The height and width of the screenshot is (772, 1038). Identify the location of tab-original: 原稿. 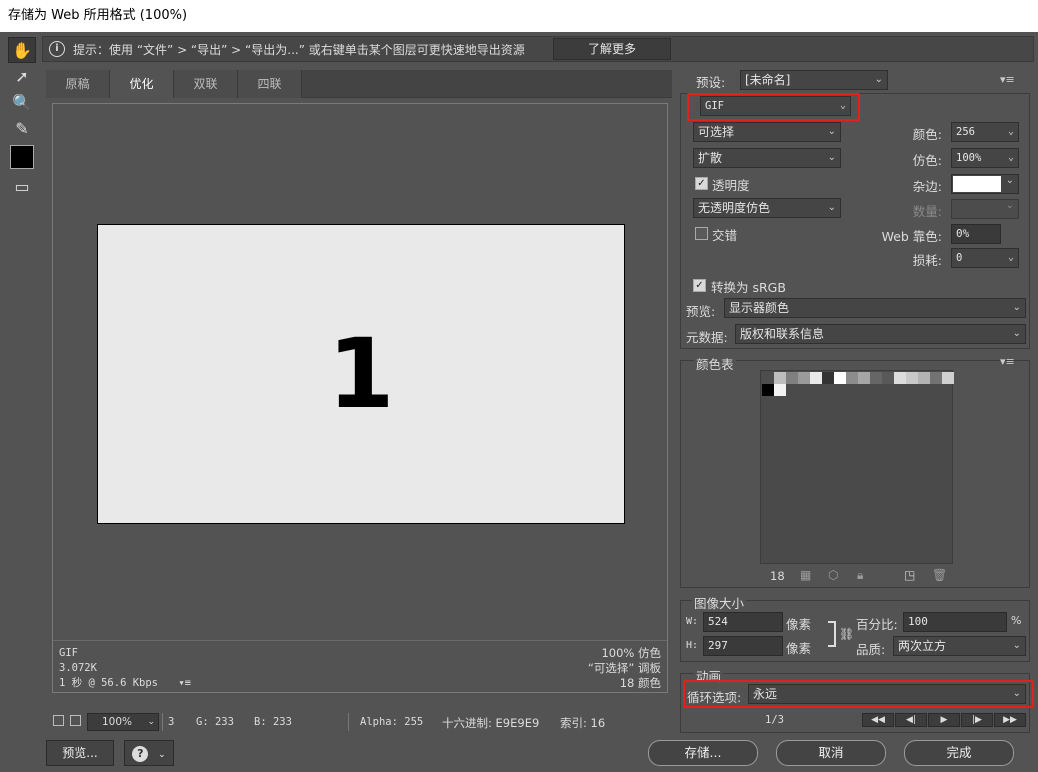
(78, 84).